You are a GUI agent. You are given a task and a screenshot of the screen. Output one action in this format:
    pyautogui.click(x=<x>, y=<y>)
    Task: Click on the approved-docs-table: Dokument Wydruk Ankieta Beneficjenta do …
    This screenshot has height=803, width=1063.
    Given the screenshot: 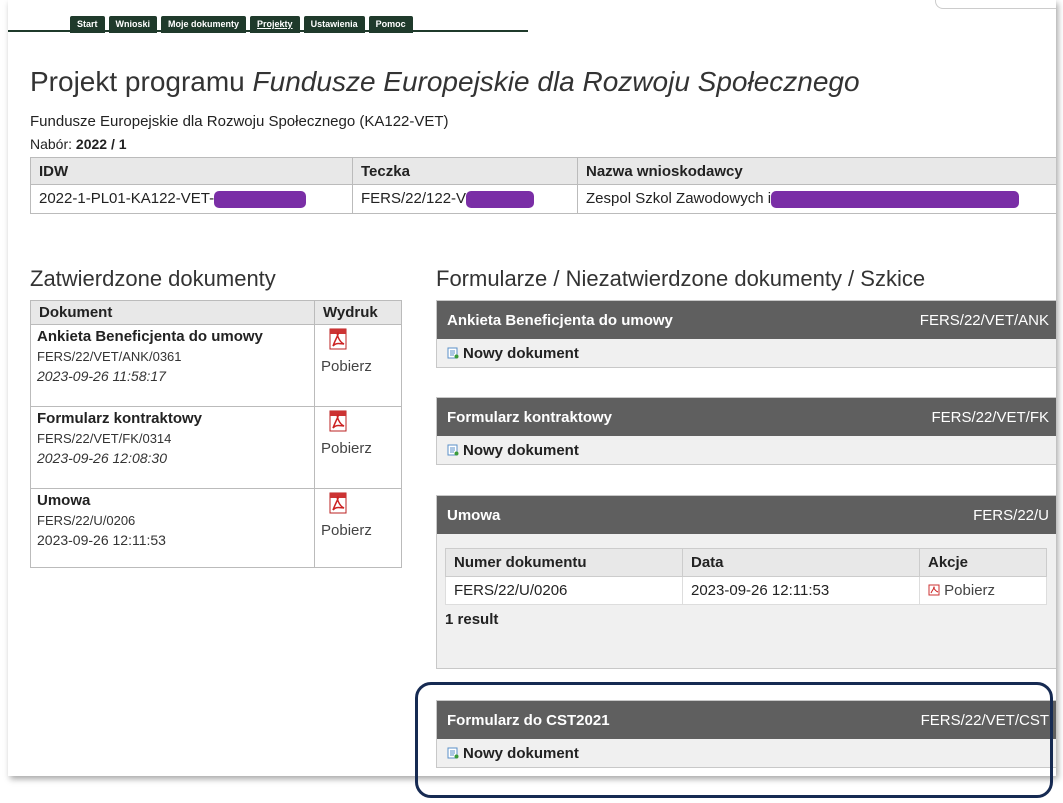 What is the action you would take?
    pyautogui.click(x=216, y=434)
    